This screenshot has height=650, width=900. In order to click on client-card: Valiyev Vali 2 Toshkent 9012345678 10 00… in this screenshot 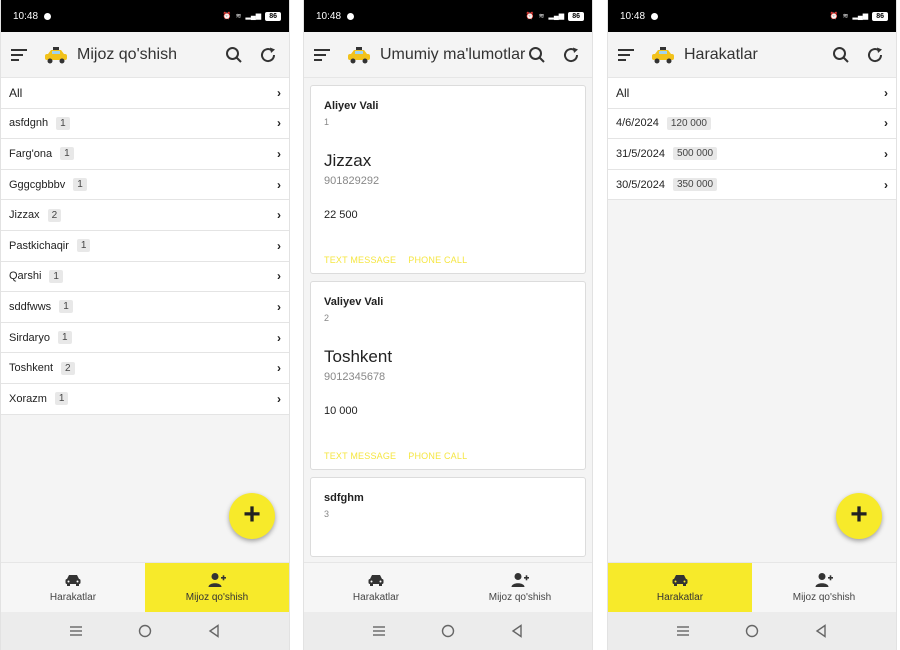, I will do `click(448, 375)`.